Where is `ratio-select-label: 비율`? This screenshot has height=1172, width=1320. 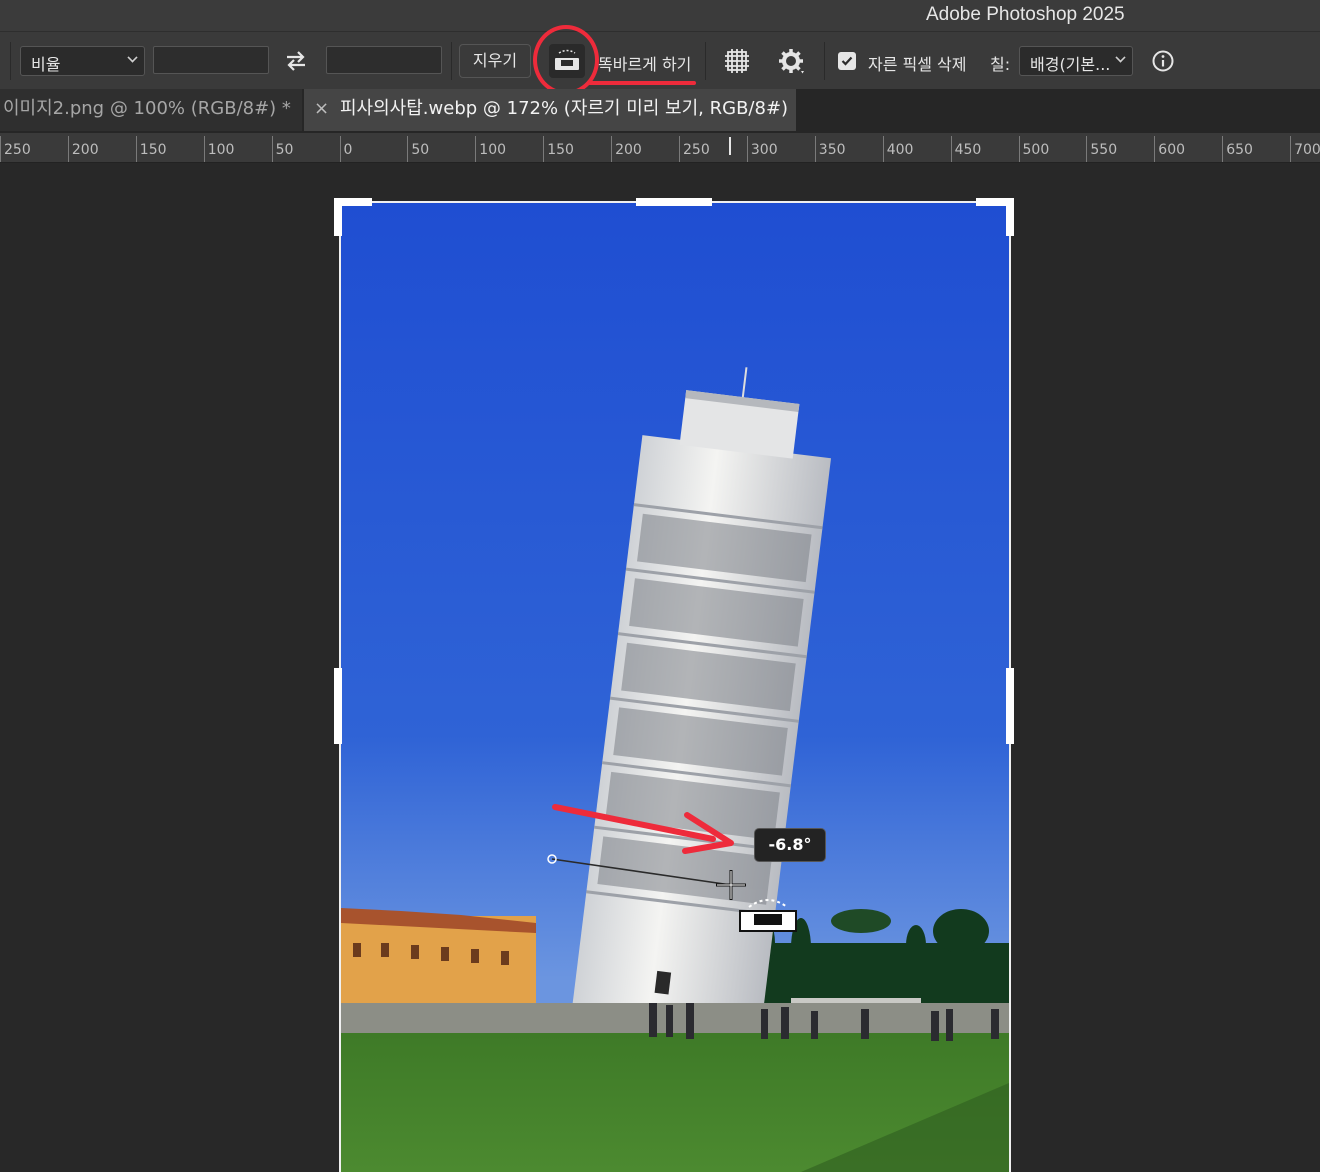 ratio-select-label: 비율 is located at coordinates (46, 64).